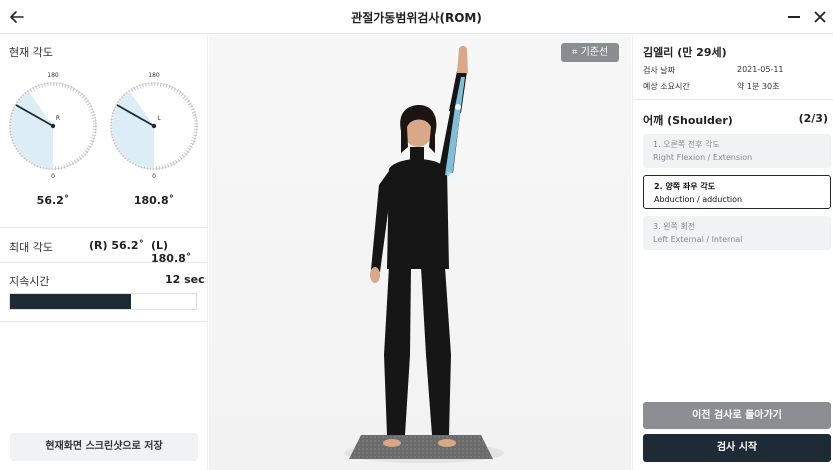 The height and width of the screenshot is (470, 833). What do you see at coordinates (70, 301) in the screenshot?
I see `duration-progress-fill` at bounding box center [70, 301].